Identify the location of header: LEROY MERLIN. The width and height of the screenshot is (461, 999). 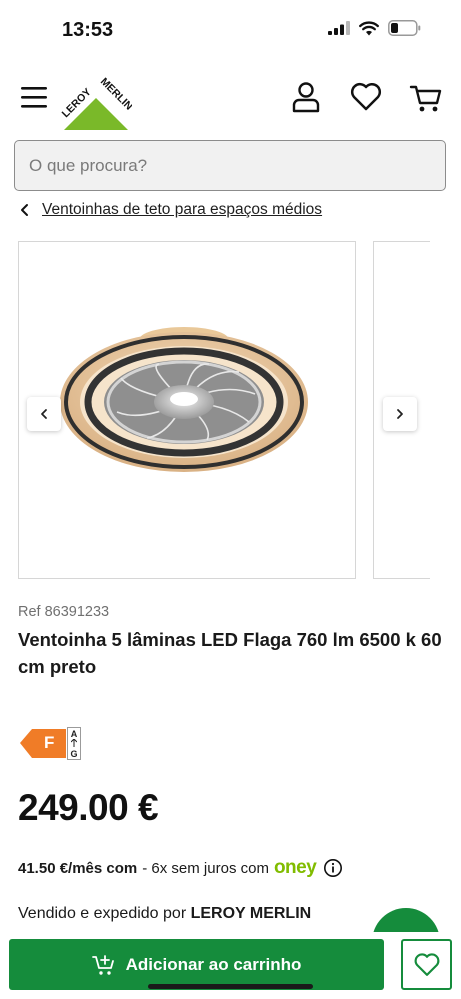
(230, 101).